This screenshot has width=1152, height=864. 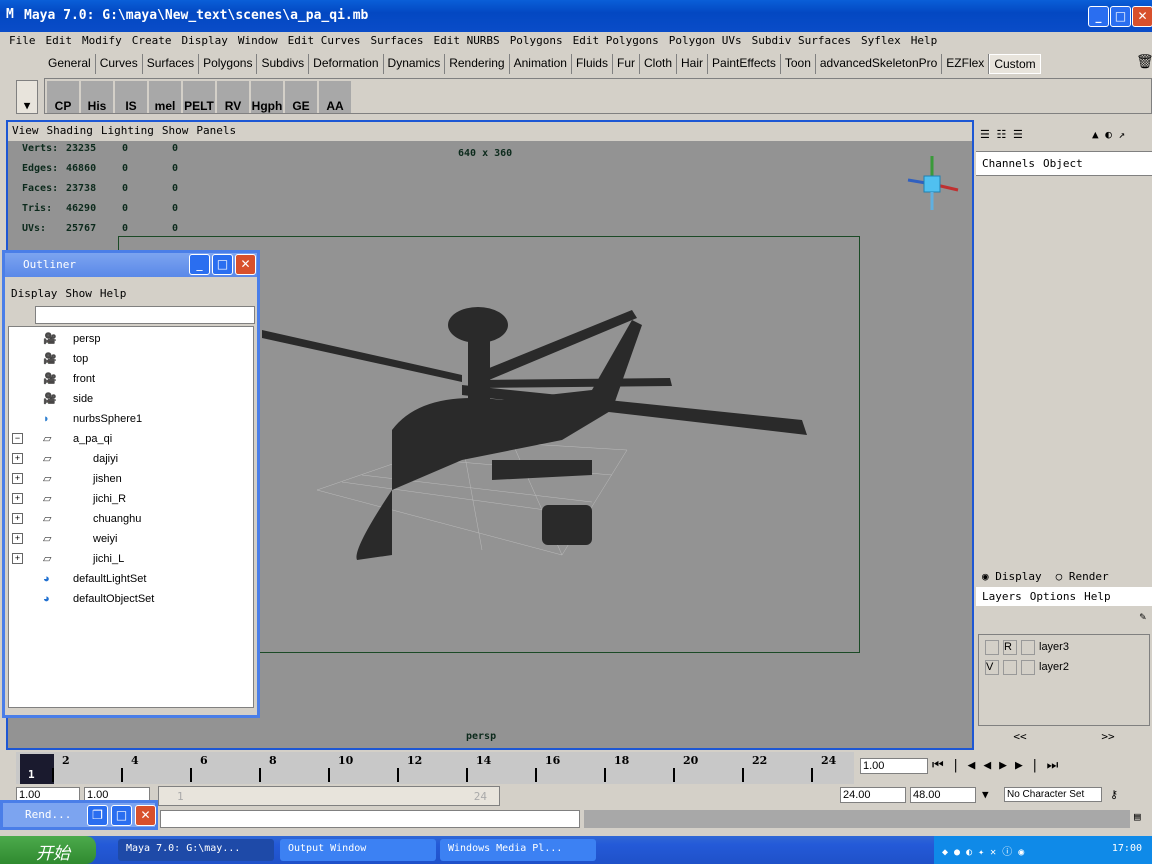 I want to click on shelf-button-is: IS, so click(x=131, y=97).